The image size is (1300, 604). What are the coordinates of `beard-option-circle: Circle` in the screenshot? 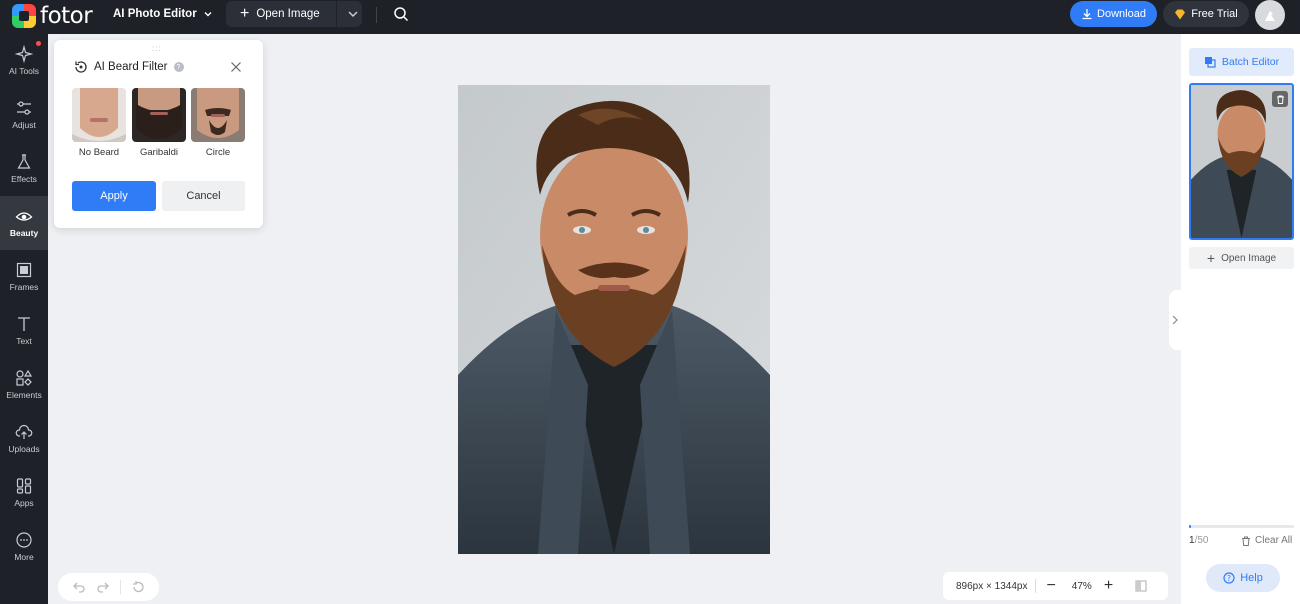 It's located at (218, 123).